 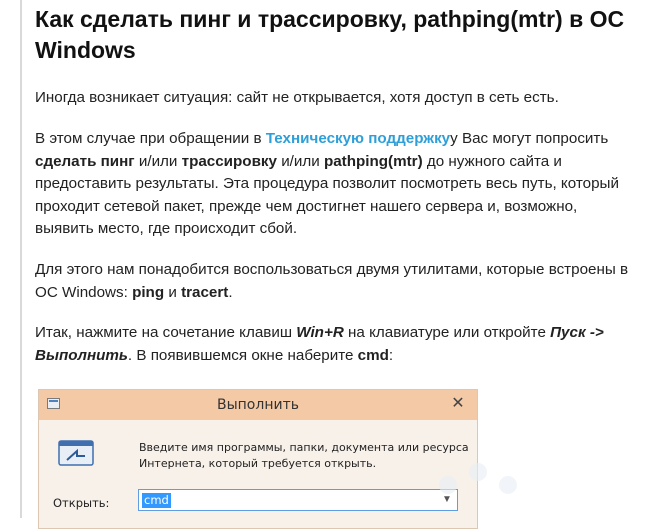 I want to click on hotkey-win-r: Win+R, so click(x=320, y=332).